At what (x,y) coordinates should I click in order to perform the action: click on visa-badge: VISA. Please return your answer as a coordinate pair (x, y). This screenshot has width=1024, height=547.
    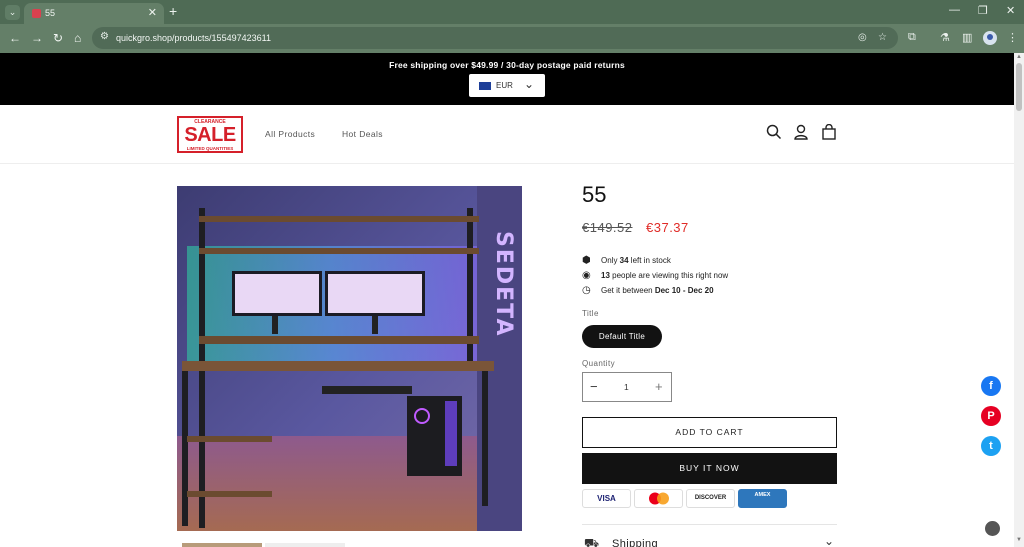
    Looking at the image, I should click on (606, 498).